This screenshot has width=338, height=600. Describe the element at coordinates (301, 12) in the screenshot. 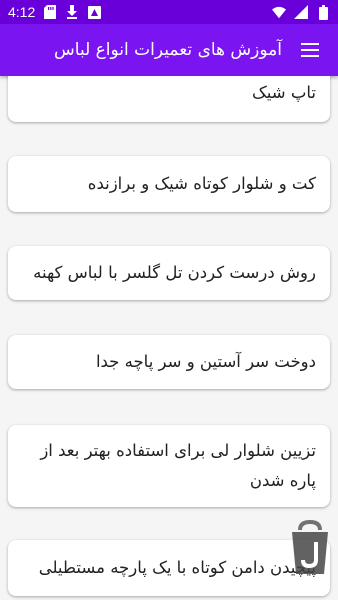

I see `signal-icon` at that location.